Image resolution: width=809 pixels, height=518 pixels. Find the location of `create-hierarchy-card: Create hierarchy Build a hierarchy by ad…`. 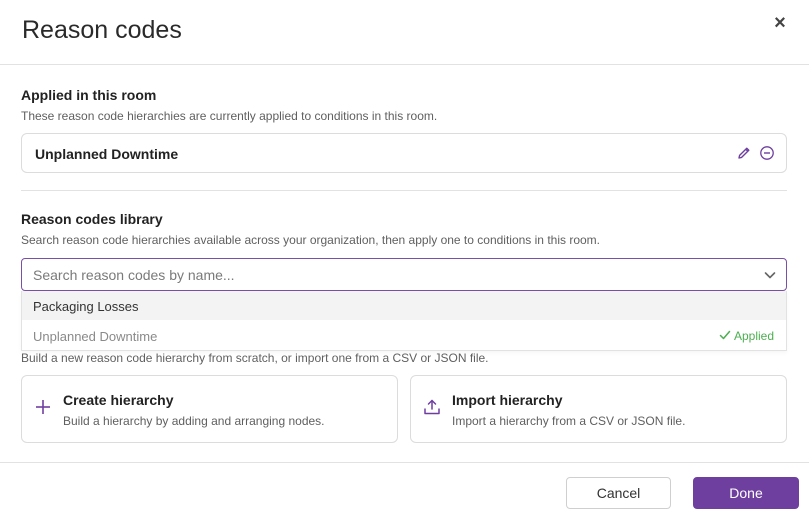

create-hierarchy-card: Create hierarchy Build a hierarchy by ad… is located at coordinates (209, 409).